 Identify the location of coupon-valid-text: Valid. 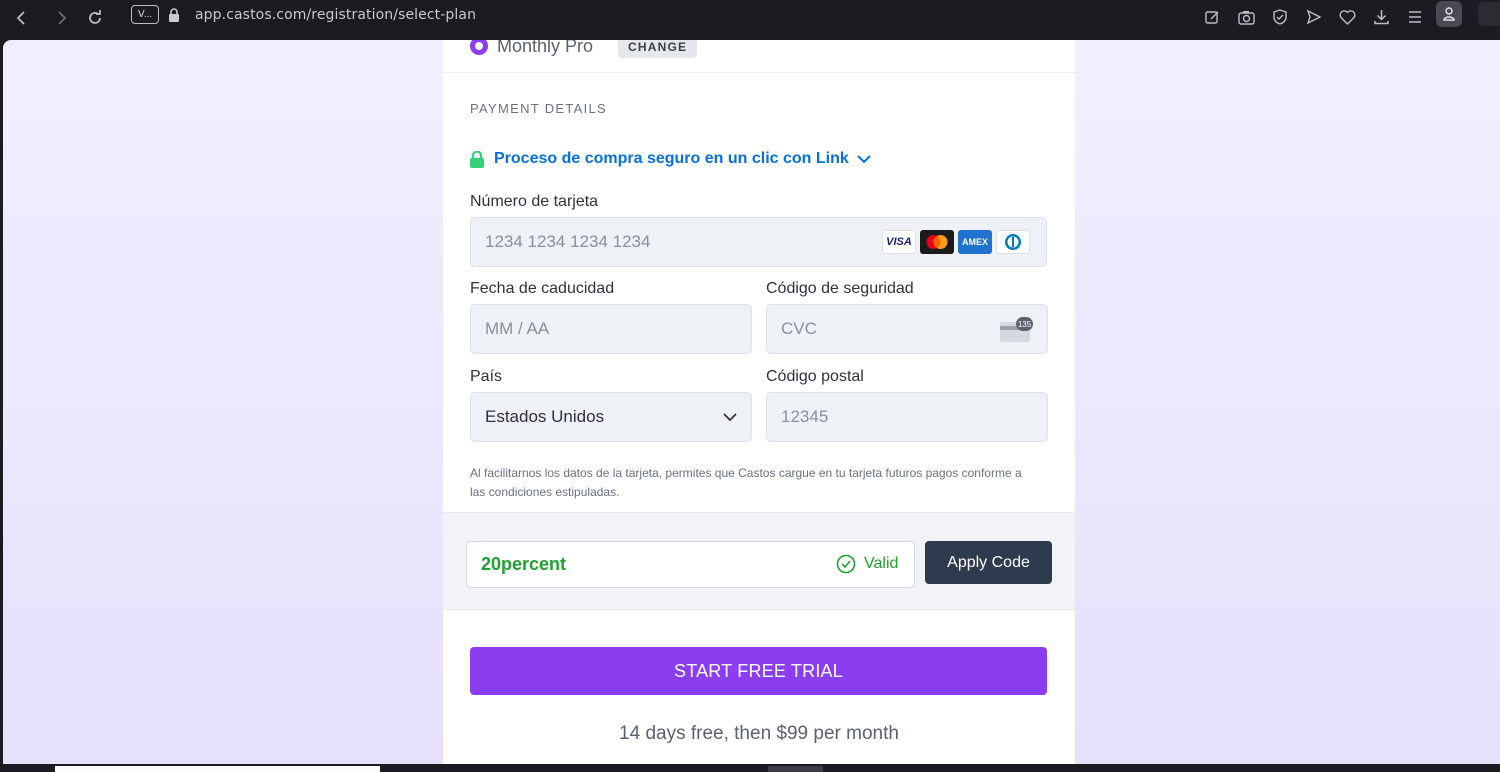
(881, 563).